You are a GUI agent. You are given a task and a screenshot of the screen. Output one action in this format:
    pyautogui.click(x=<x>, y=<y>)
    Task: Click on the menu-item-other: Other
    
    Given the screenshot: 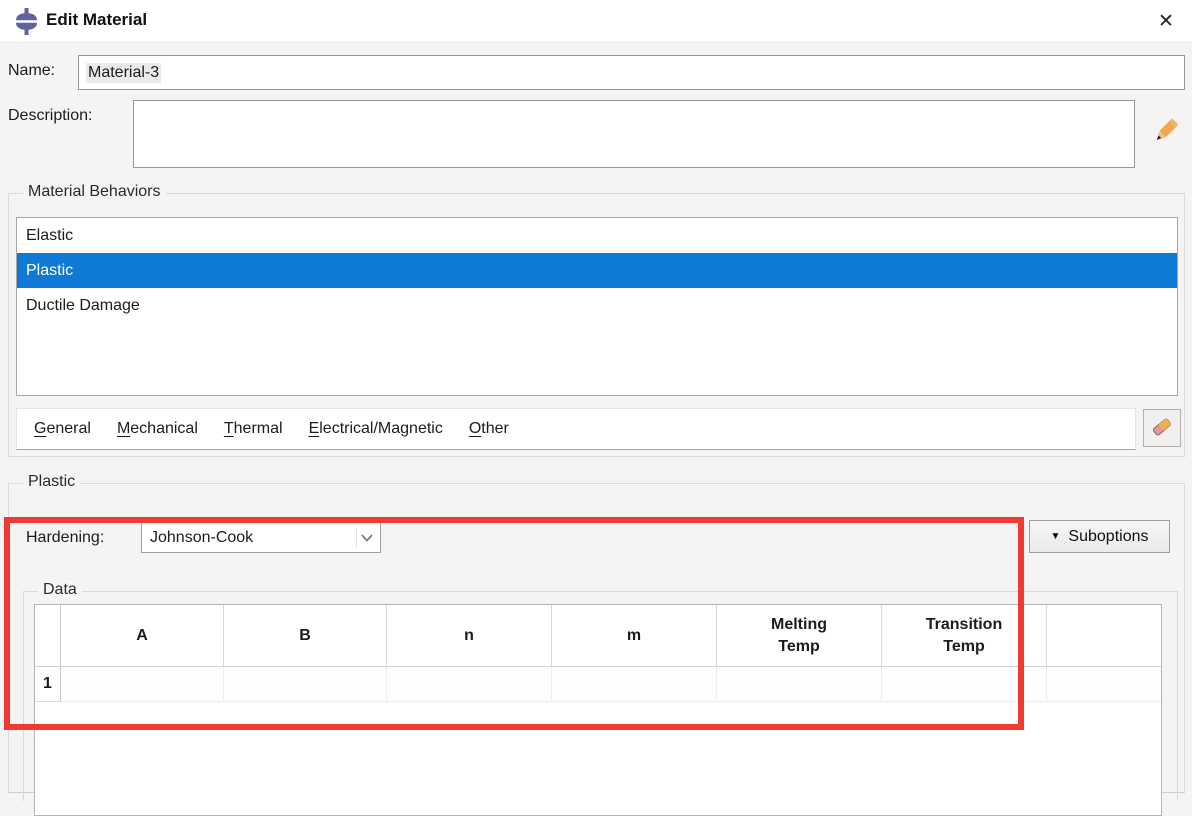 What is the action you would take?
    pyautogui.click(x=489, y=429)
    